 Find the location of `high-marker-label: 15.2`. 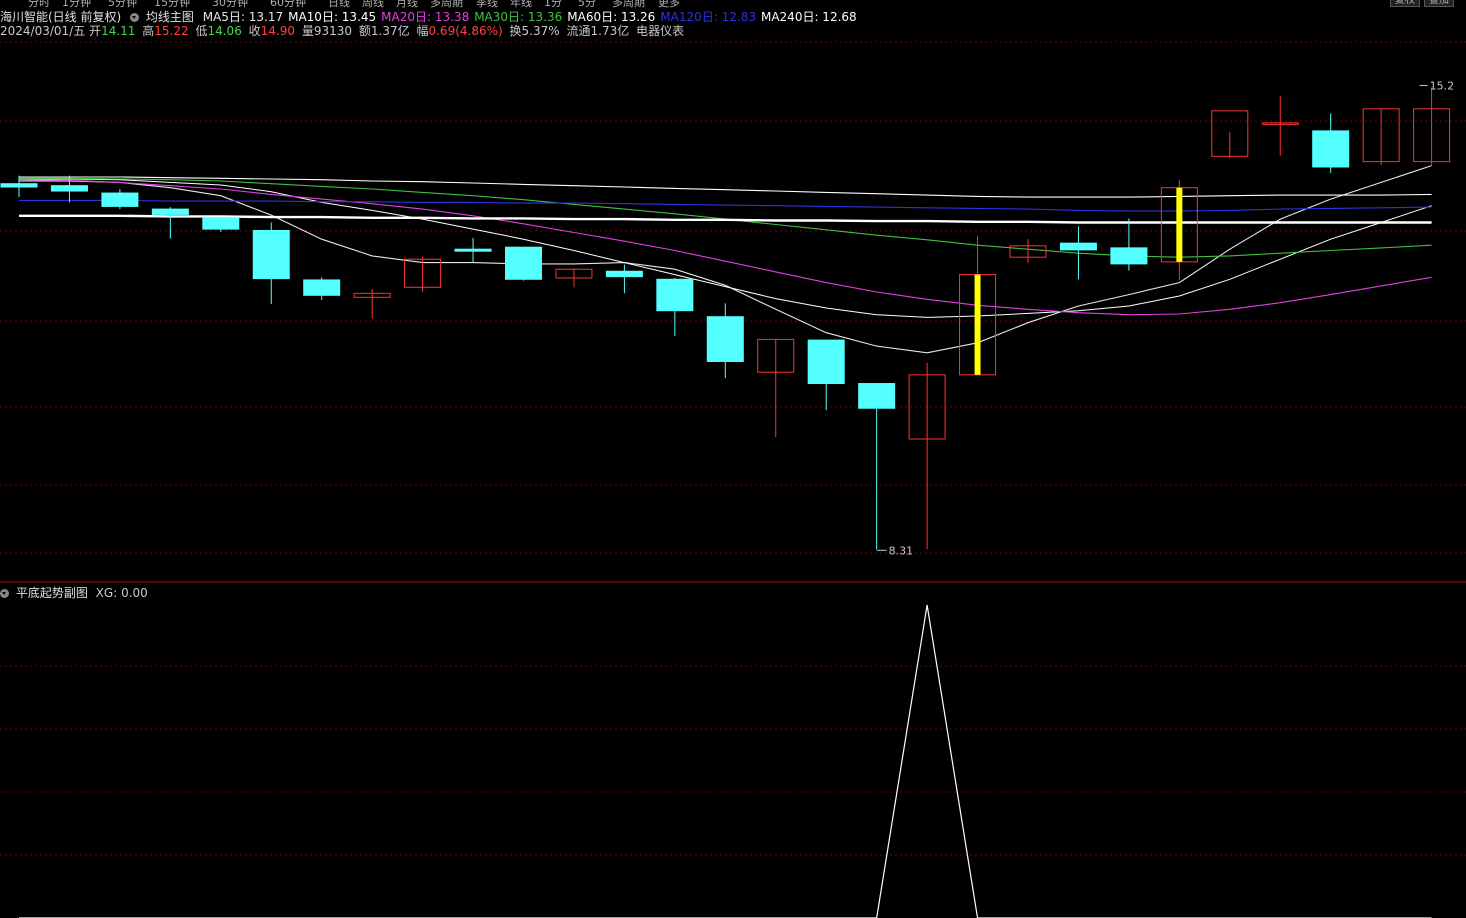

high-marker-label: 15.2 is located at coordinates (1442, 85).